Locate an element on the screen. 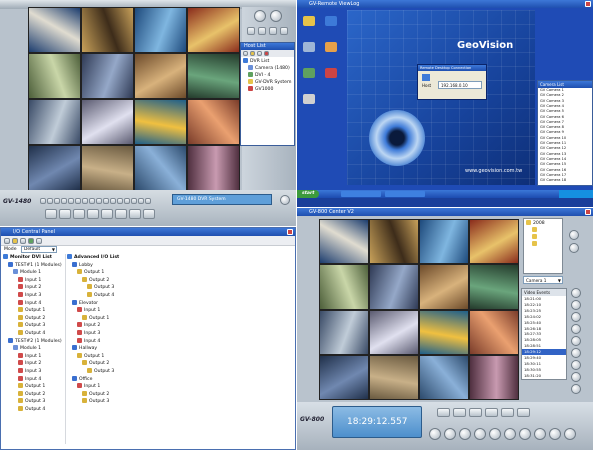  tree-item: Lobby is located at coordinates (82, 265).